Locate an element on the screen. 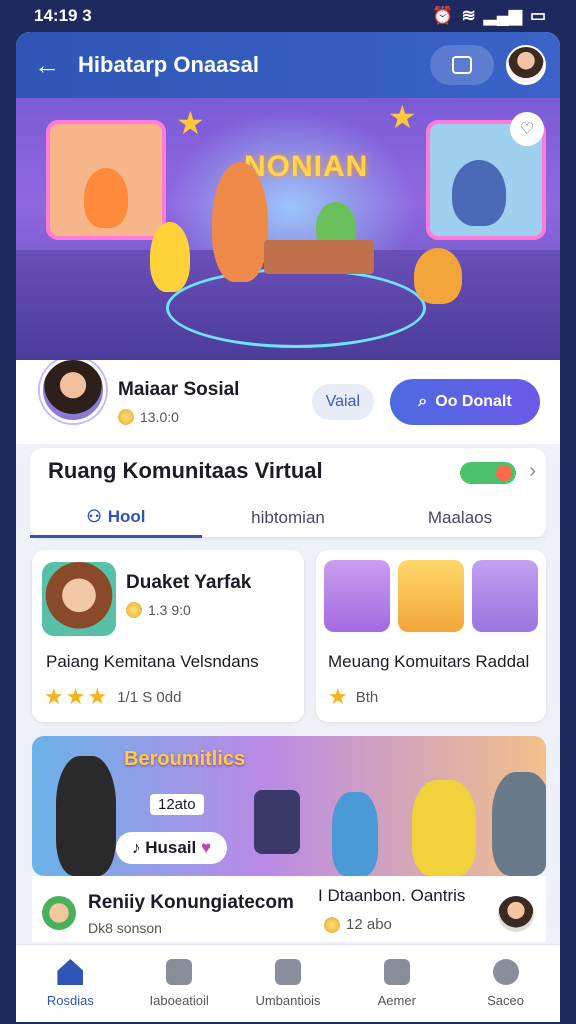 The height and width of the screenshot is (1024, 576). community-toggle is located at coordinates (488, 473).